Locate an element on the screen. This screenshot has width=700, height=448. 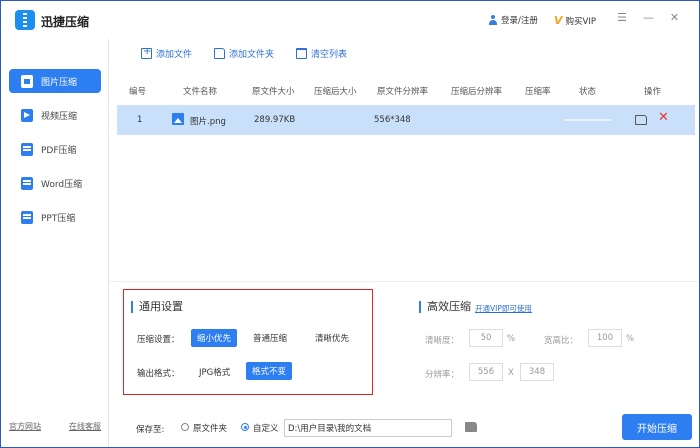
toolbar: 添加文件 添加文件夹 清空列表 is located at coordinates (244, 53).